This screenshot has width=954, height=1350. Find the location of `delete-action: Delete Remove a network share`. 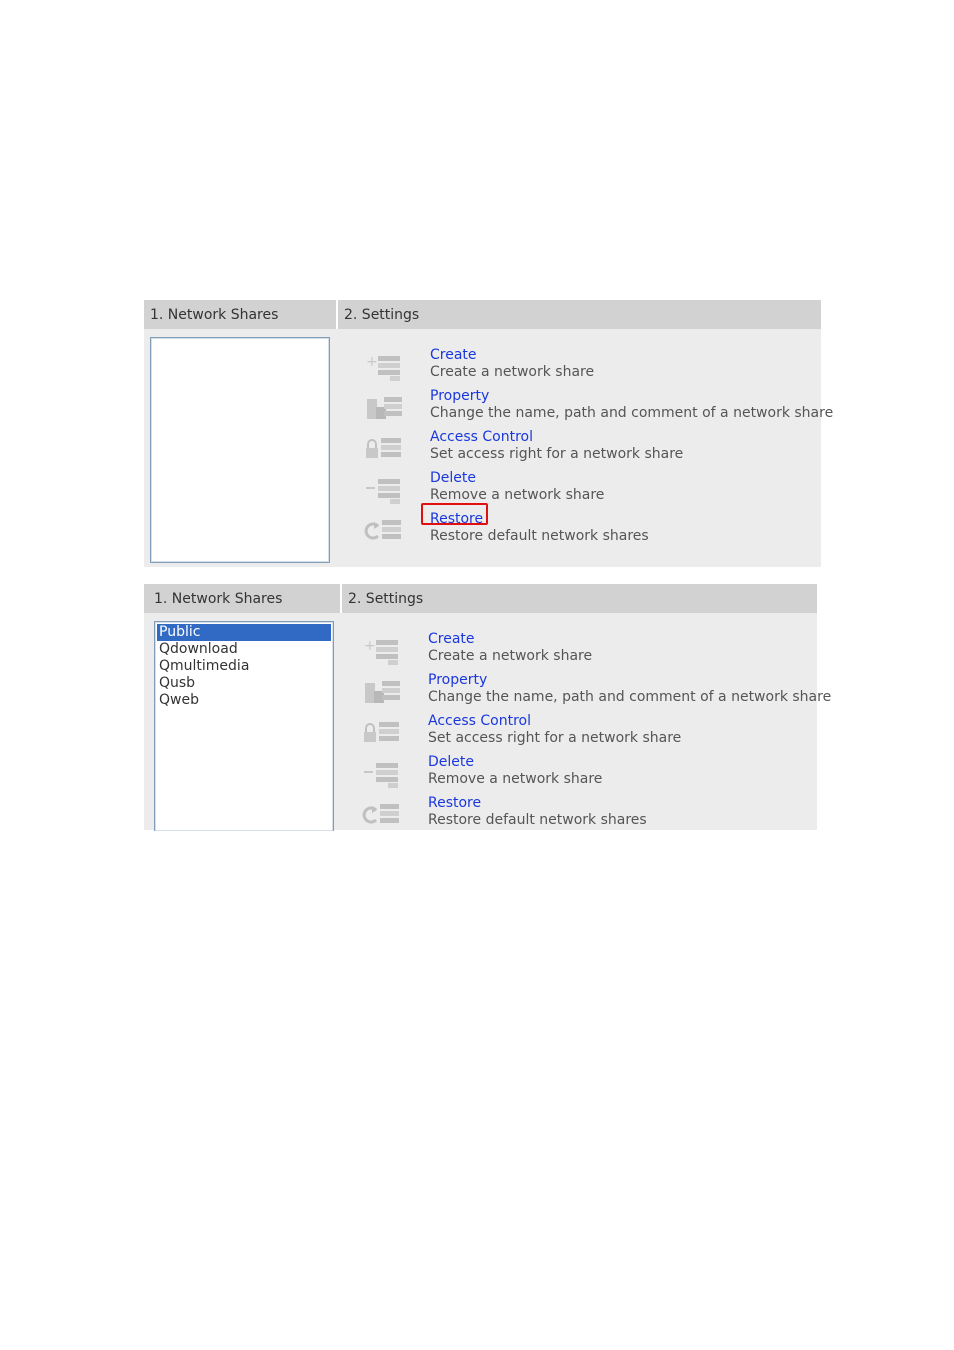

delete-action: Delete Remove a network share is located at coordinates (587, 775).